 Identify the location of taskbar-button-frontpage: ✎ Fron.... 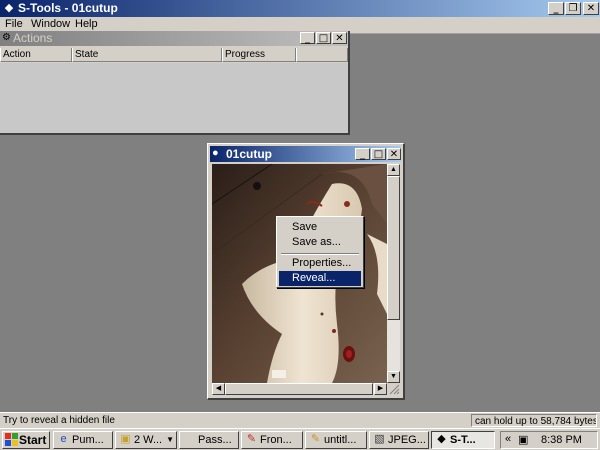
(272, 440).